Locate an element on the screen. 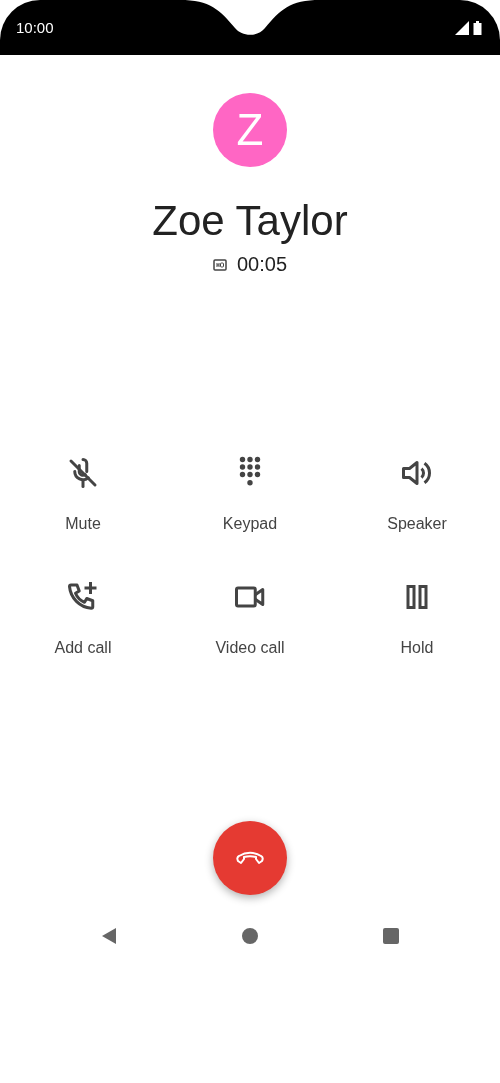  call-duration: 00:05 is located at coordinates (262, 264).